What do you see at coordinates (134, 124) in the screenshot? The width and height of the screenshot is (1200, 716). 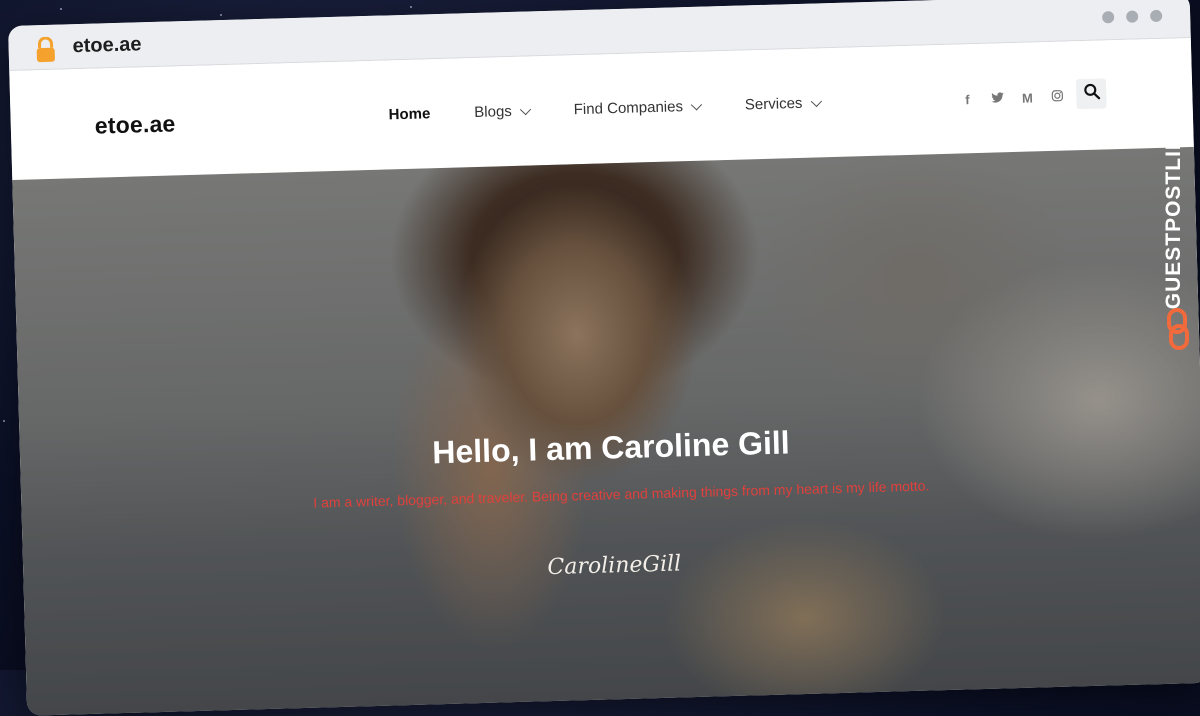 I see `site-logo: etoe.ae` at bounding box center [134, 124].